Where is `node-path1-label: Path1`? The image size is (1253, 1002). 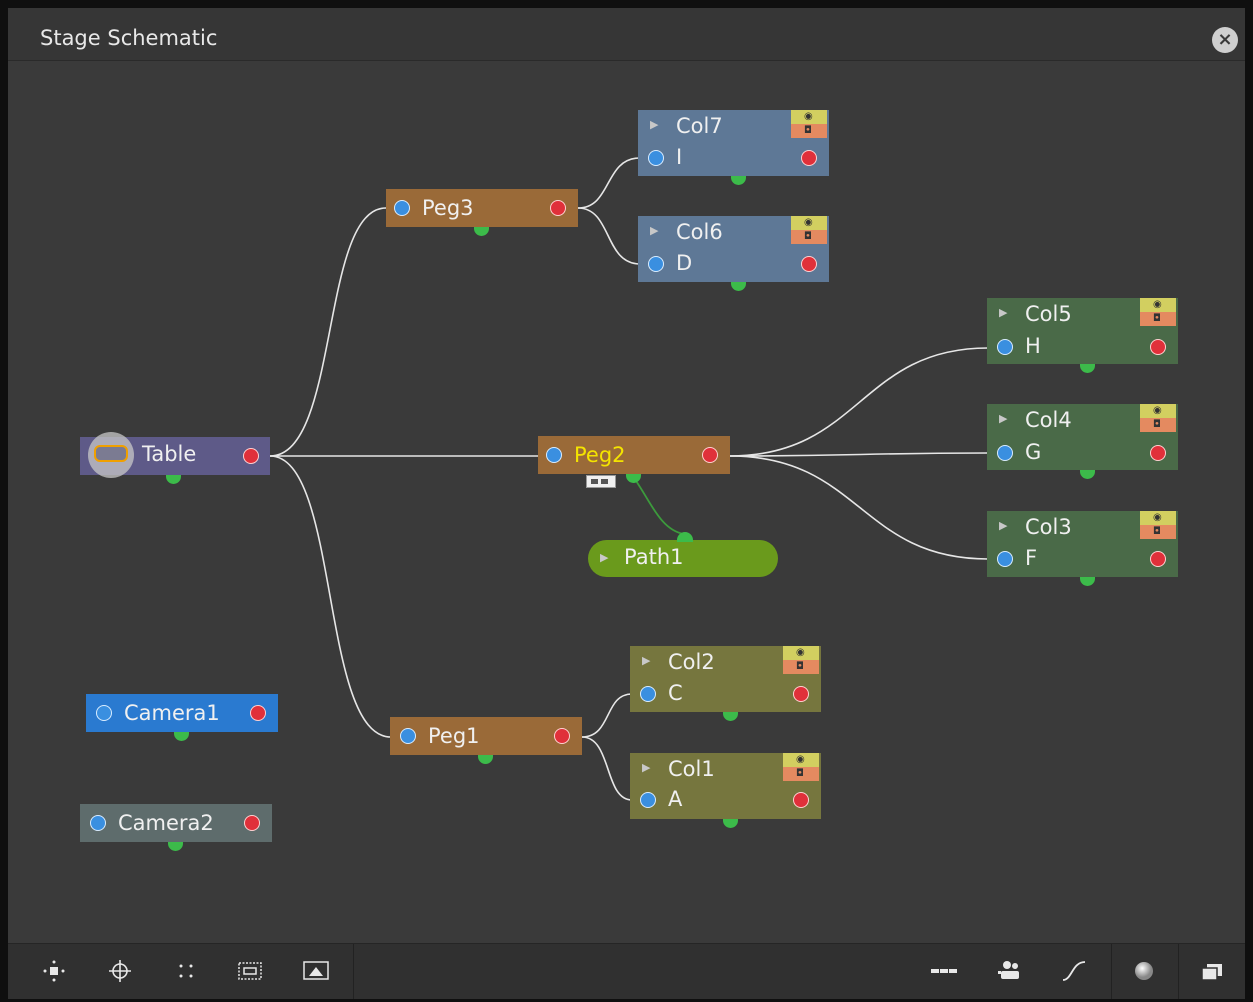 node-path1-label: Path1 is located at coordinates (654, 557).